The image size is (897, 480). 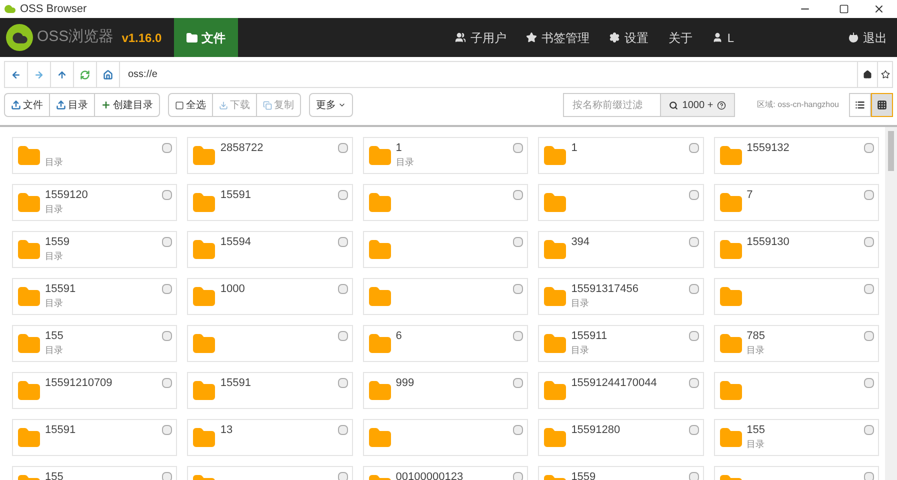 What do you see at coordinates (270, 296) in the screenshot?
I see `folder-card: 1000` at bounding box center [270, 296].